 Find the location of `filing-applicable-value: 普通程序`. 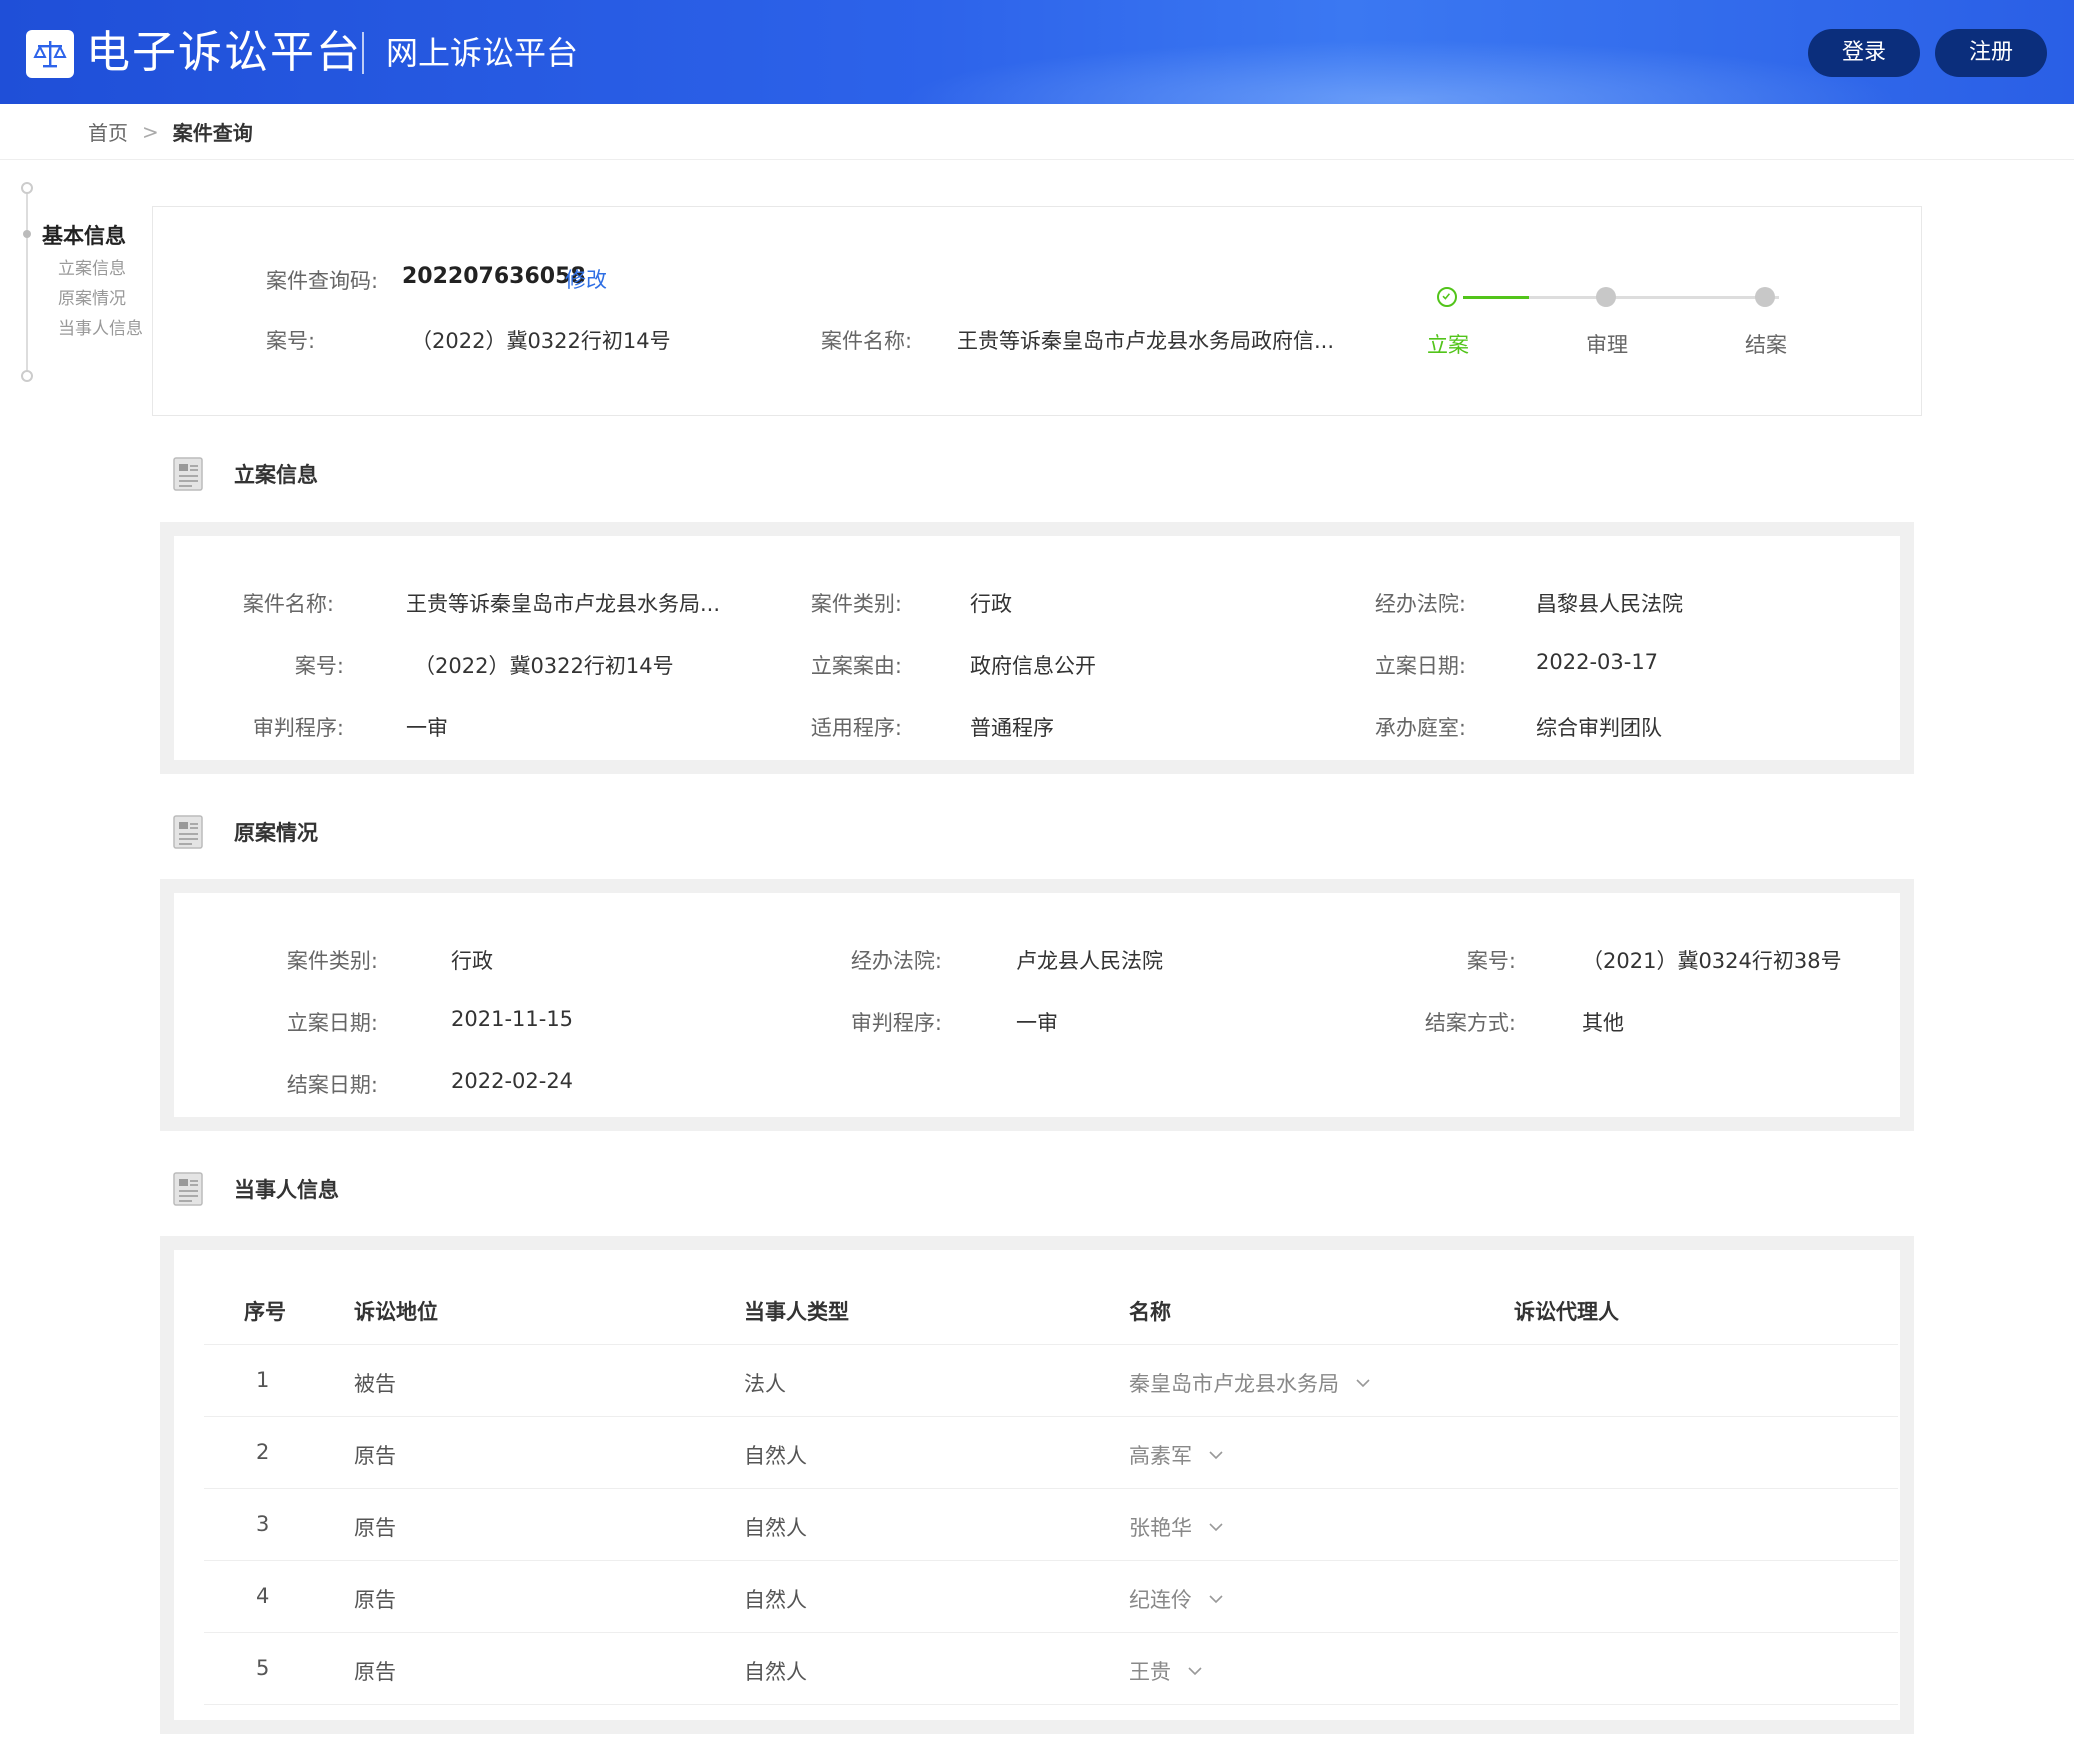

filing-applicable-value: 普通程序 is located at coordinates (1012, 728).